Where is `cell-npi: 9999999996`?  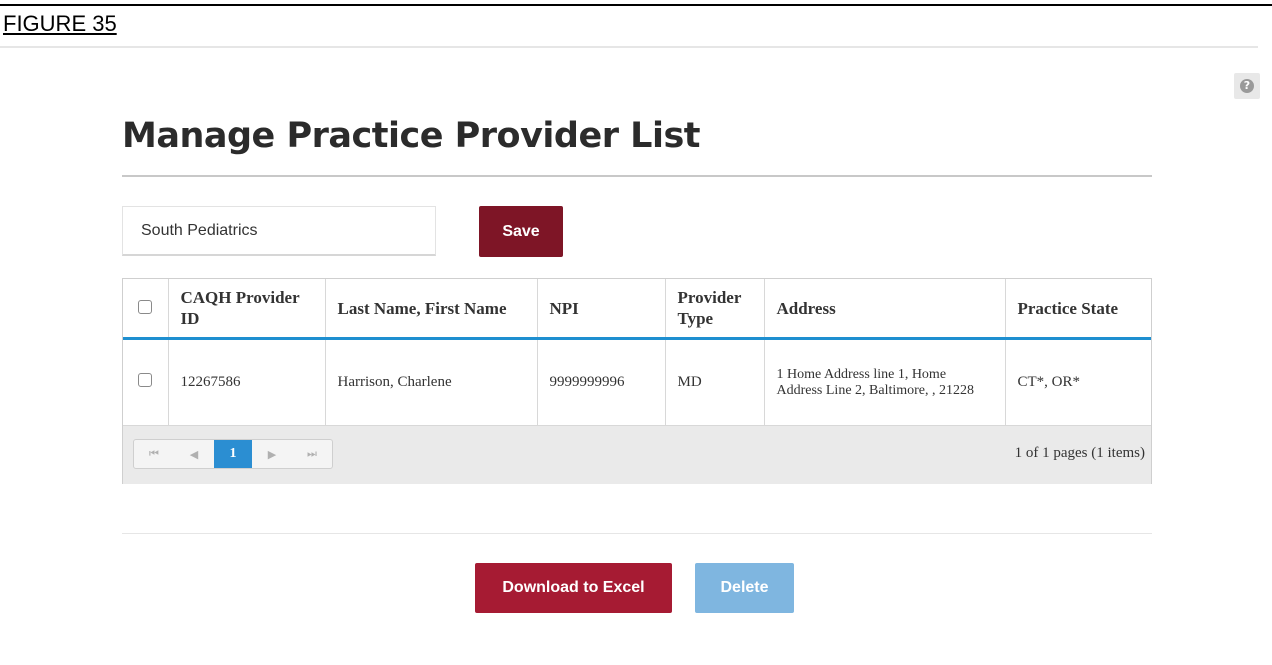
cell-npi: 9999999996 is located at coordinates (601, 382).